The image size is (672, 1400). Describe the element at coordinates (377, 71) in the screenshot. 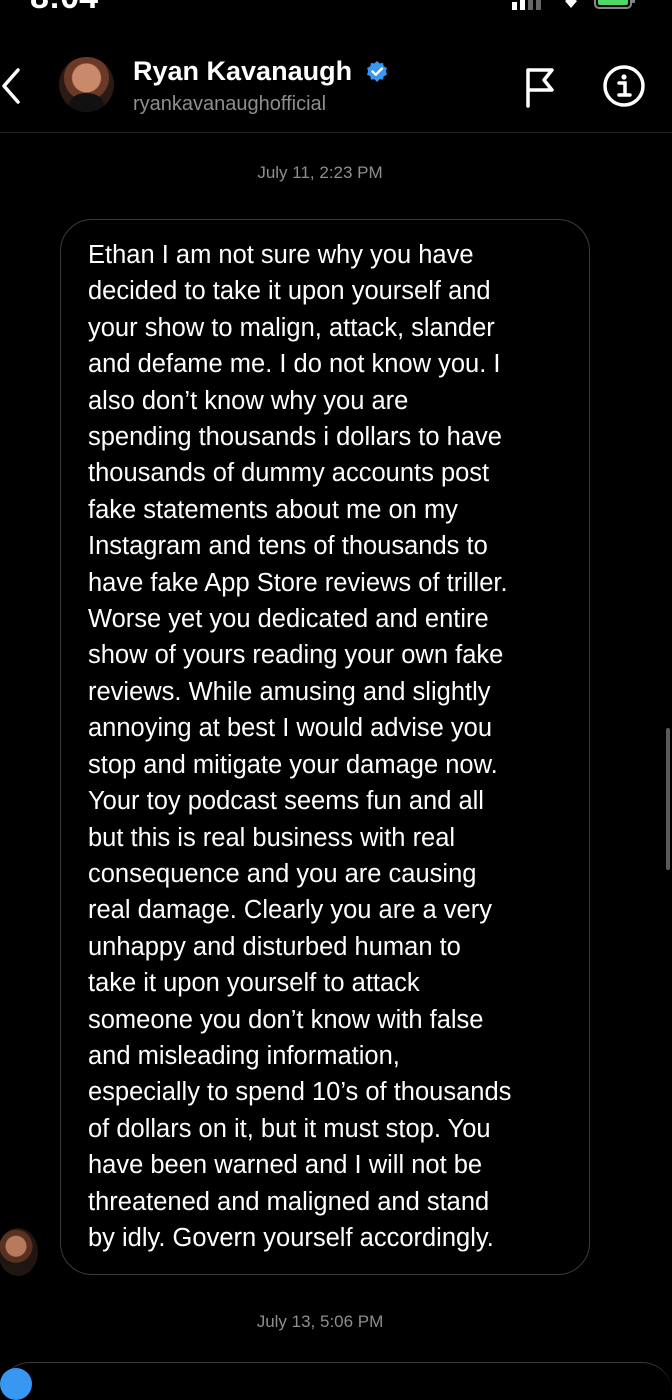

I see `verified-badge-icon` at that location.